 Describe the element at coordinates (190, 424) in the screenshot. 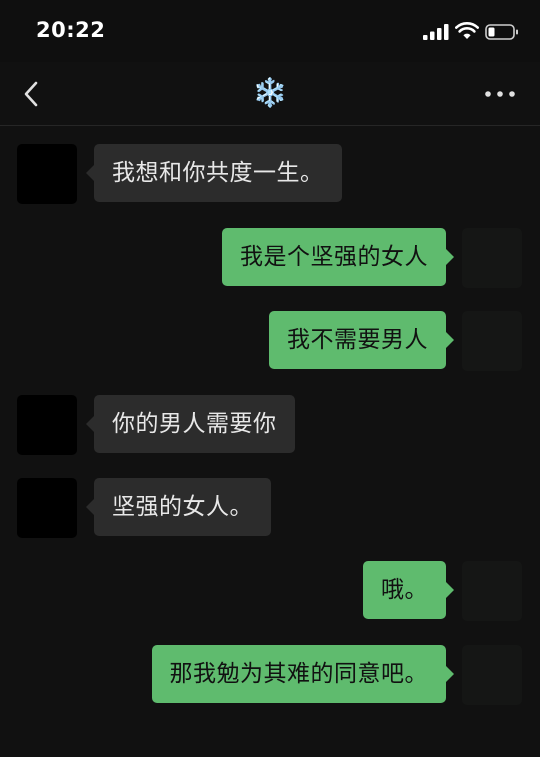

I see `incoming-message-bubble: 你的男人需要你` at that location.